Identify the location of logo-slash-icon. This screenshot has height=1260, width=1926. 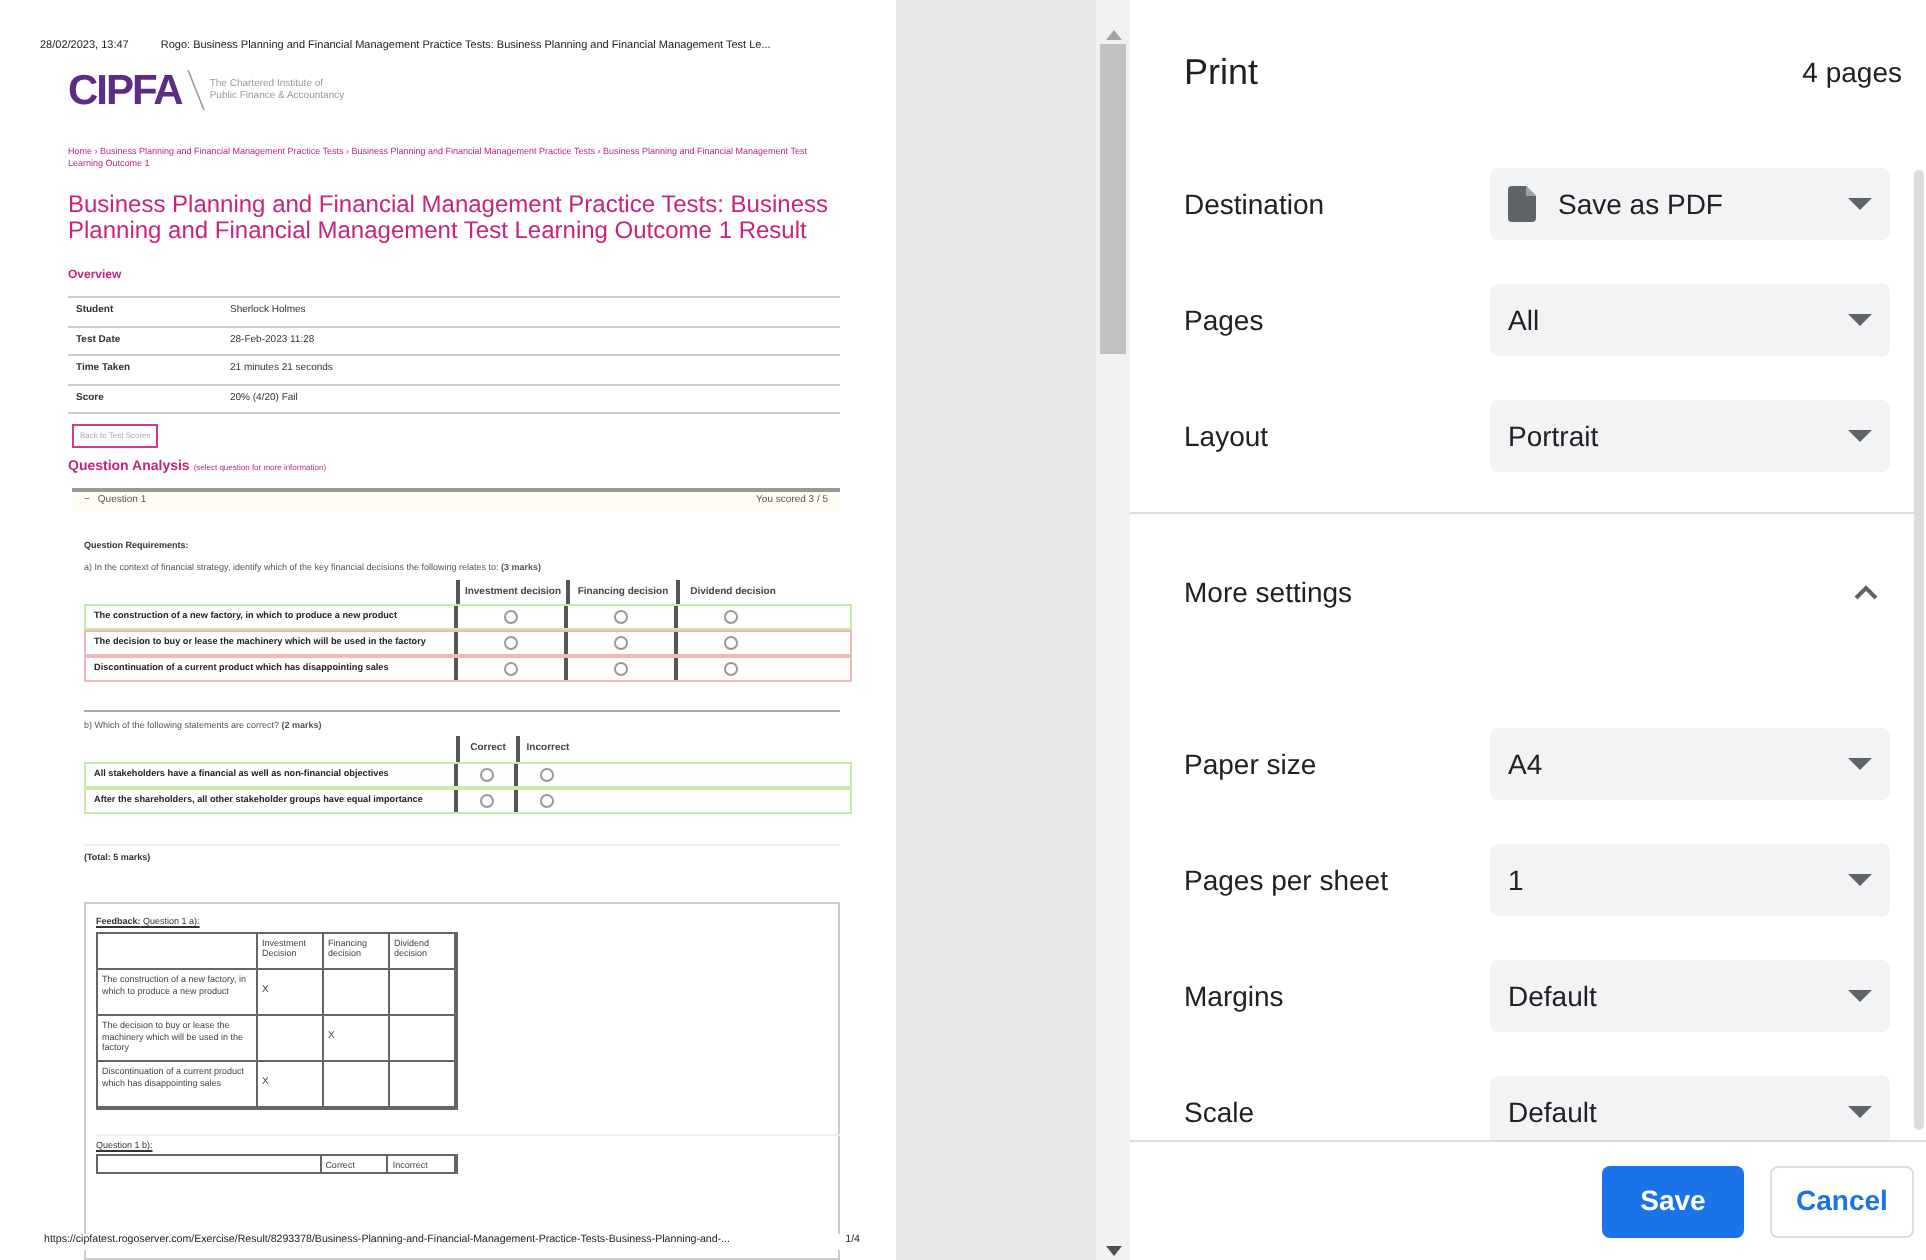
(195, 90).